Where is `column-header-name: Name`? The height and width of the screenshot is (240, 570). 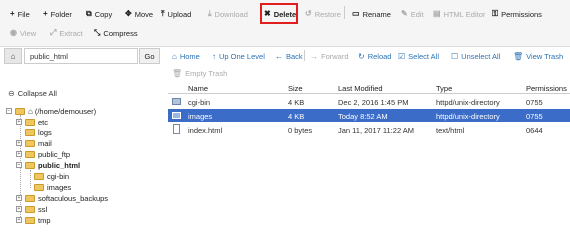
column-header-name: Name is located at coordinates (198, 88).